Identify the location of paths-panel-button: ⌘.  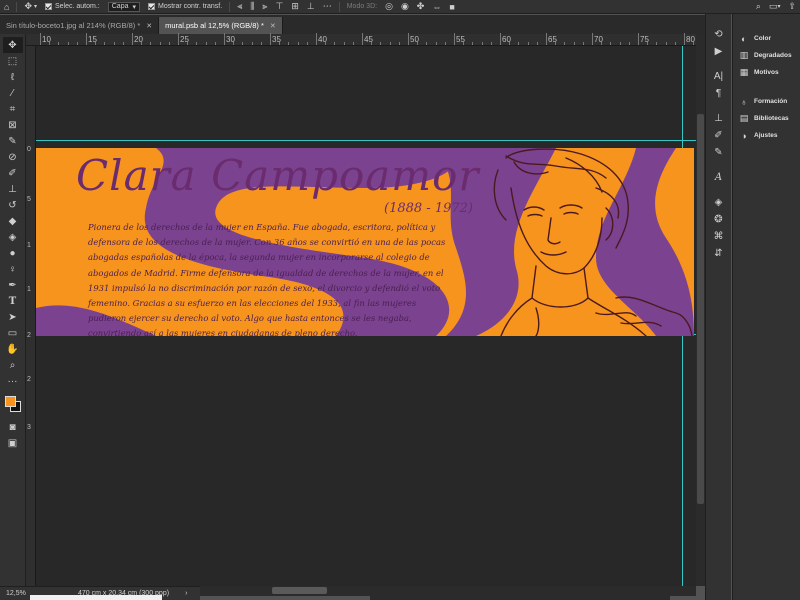
(719, 236).